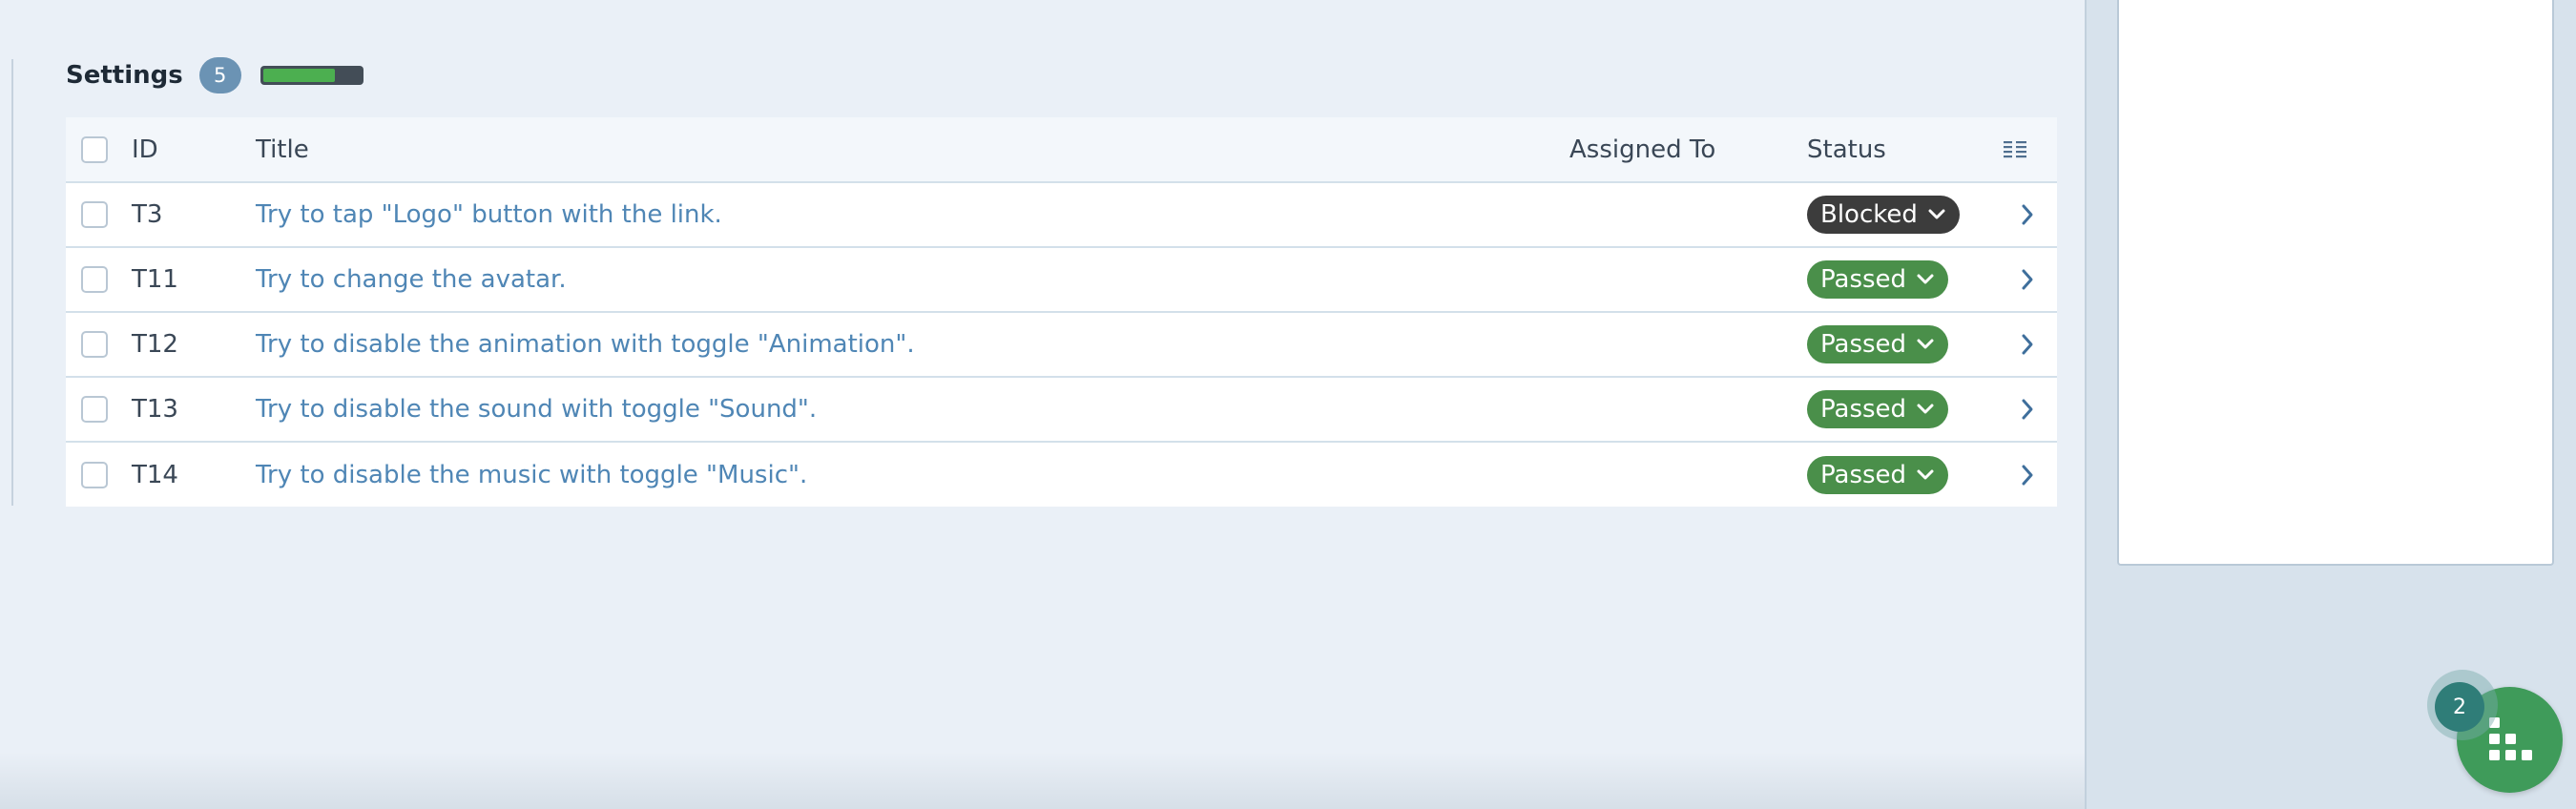  What do you see at coordinates (411, 280) in the screenshot?
I see `row-title-link: Try to change the avatar.` at bounding box center [411, 280].